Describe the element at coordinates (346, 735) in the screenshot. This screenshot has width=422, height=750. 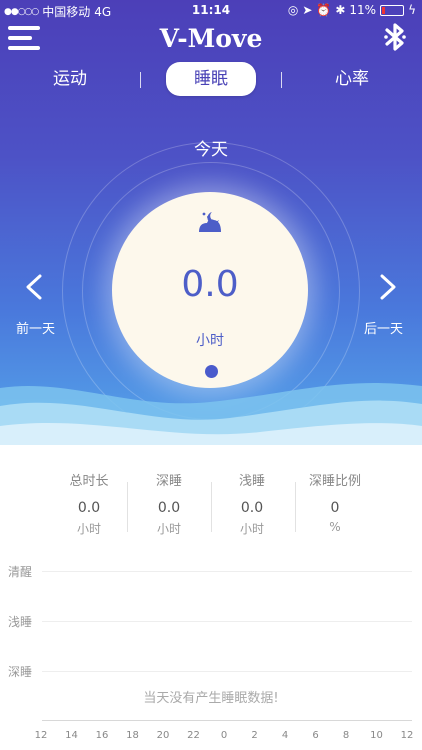
I see `chart-x-tick: 8` at that location.